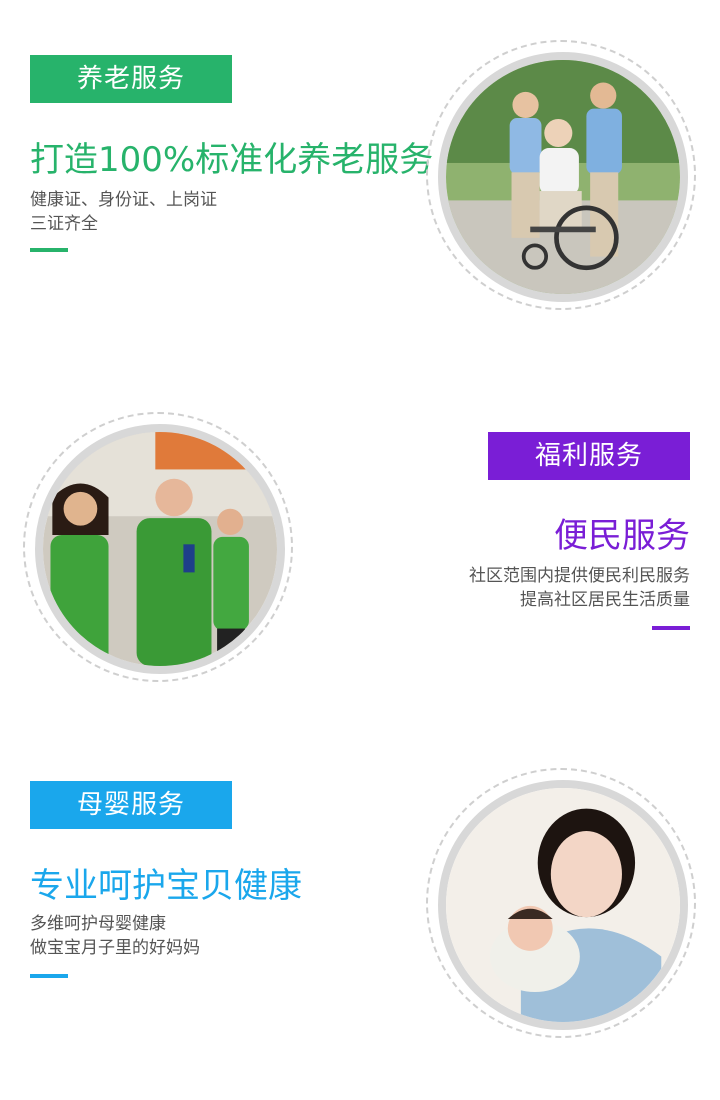 Image resolution: width=720 pixels, height=1100 pixels. I want to click on mother-and-baby-image, so click(563, 905).